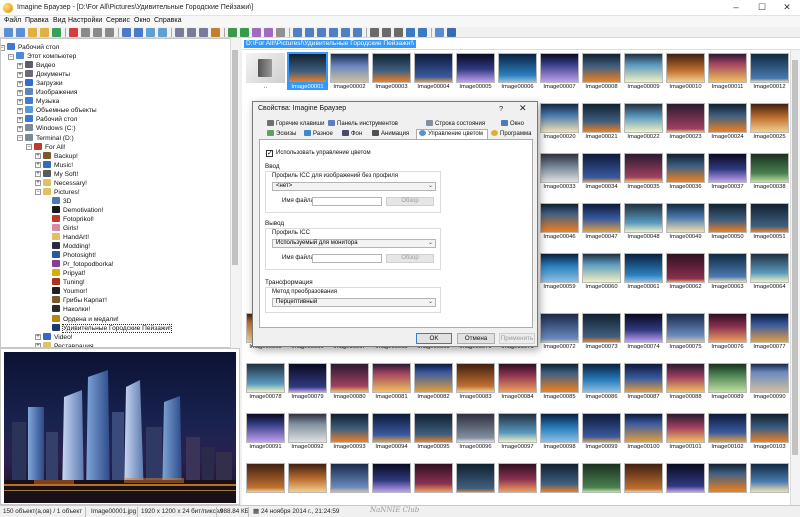 This screenshot has height=517, width=800. I want to click on menu-service: Сервис, so click(118, 20).